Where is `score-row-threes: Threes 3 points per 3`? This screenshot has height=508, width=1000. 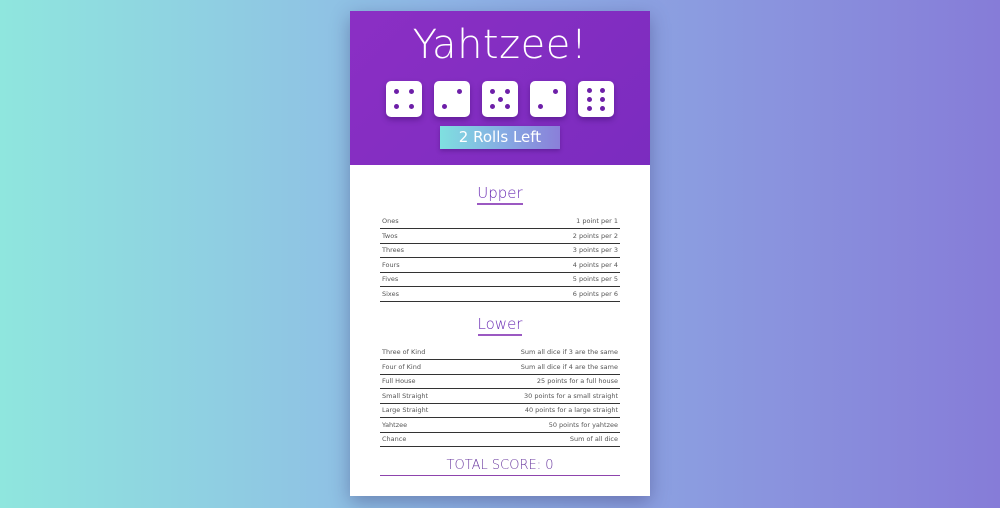
score-row-threes: Threes 3 points per 3 is located at coordinates (500, 250).